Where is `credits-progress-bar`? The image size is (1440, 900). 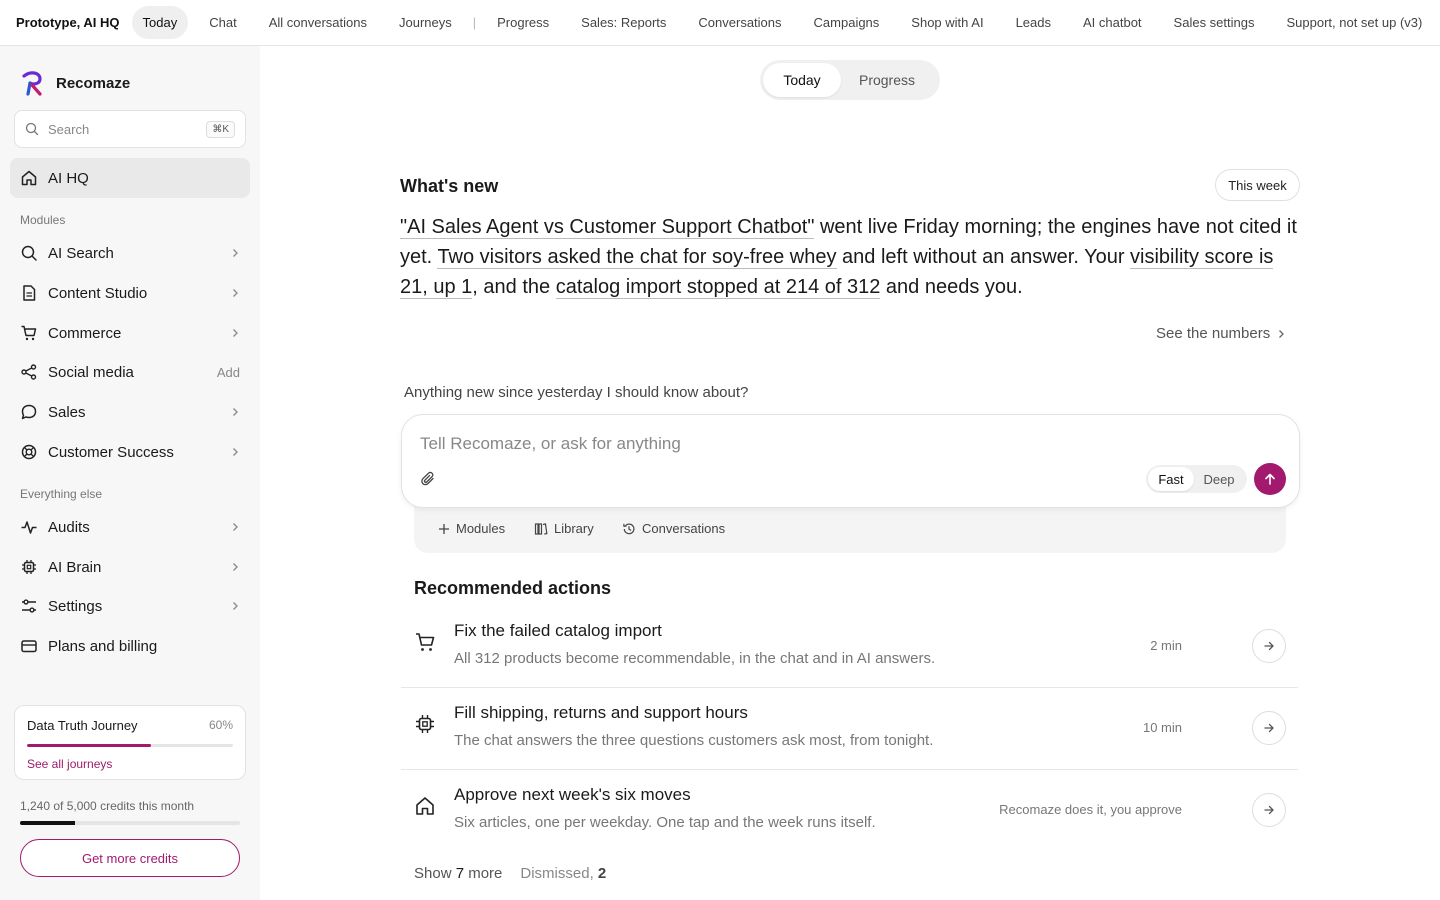
credits-progress-bar is located at coordinates (130, 823).